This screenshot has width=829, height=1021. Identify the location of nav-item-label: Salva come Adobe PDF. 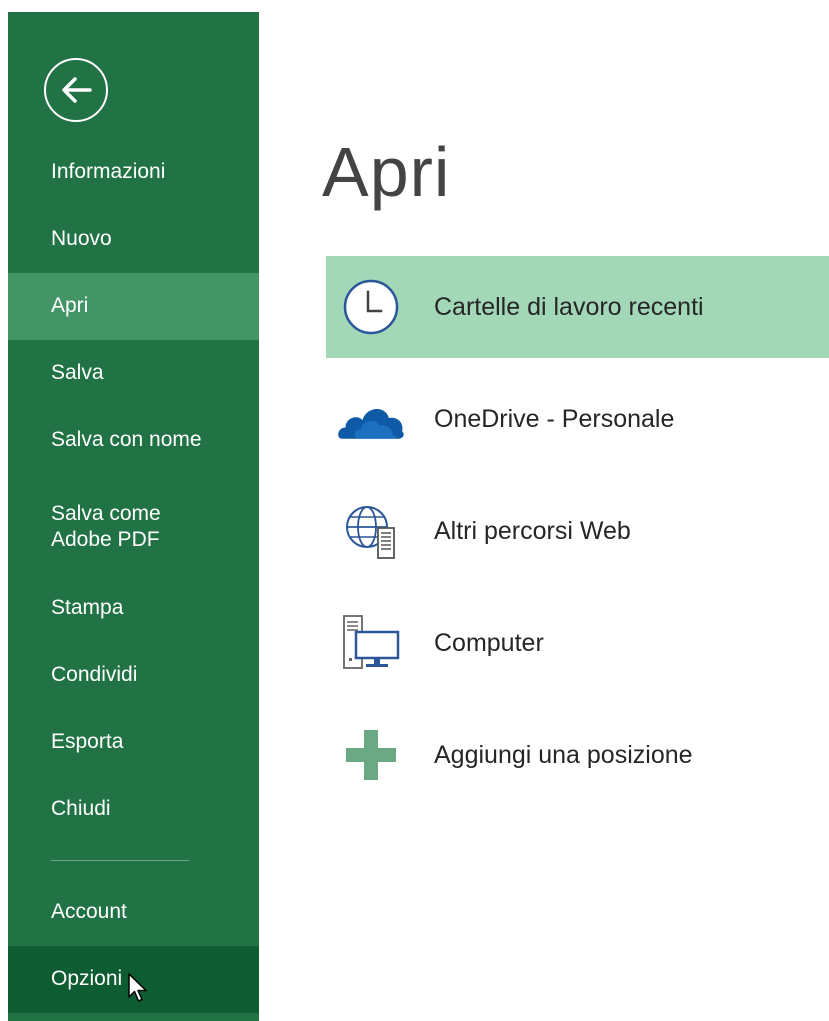
(106, 526).